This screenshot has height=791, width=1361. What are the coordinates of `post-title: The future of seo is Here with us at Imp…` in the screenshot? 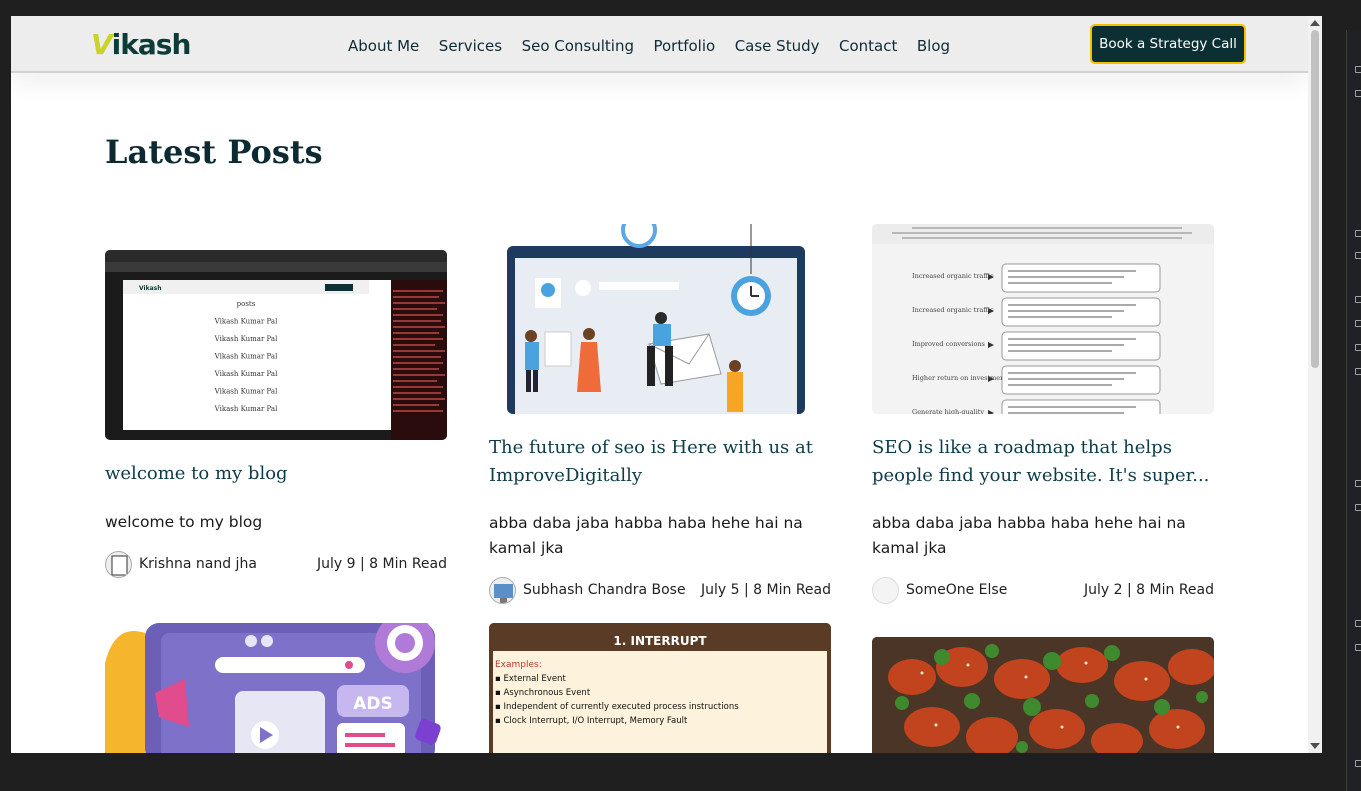 It's located at (660, 462).